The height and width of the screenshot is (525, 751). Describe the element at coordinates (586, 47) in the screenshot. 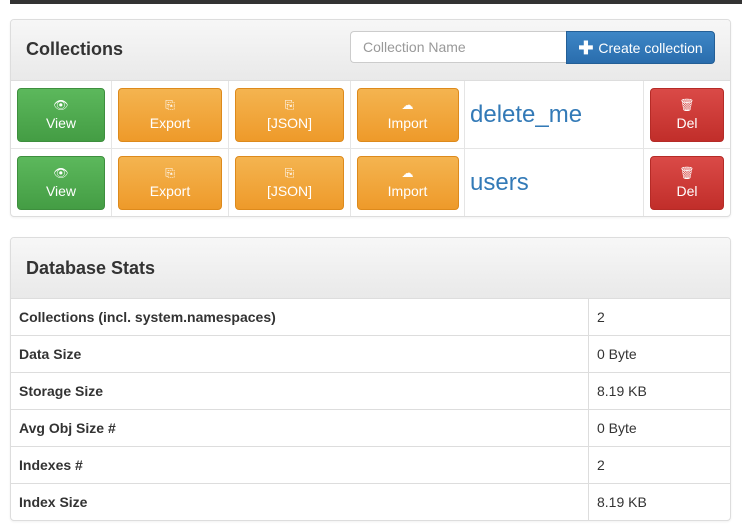

I see `plus-icon: ✚` at that location.